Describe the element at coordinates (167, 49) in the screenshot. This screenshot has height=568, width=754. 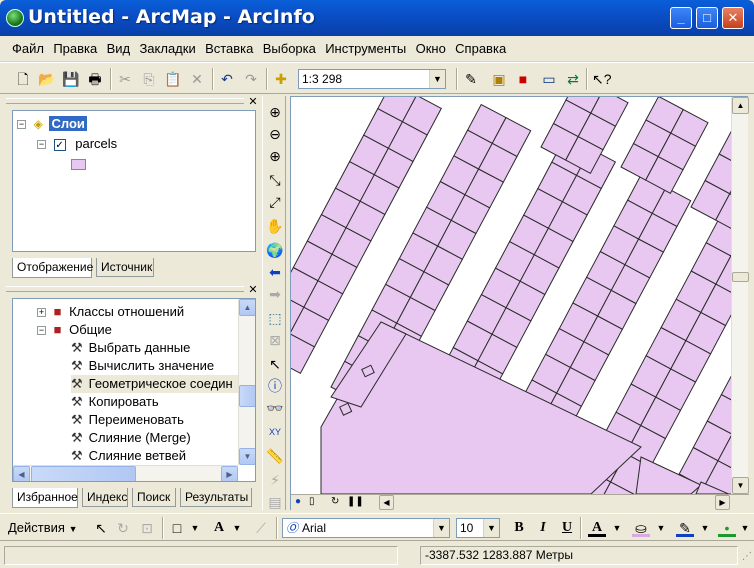
I see `menu-bookmarks: Закладки` at that location.